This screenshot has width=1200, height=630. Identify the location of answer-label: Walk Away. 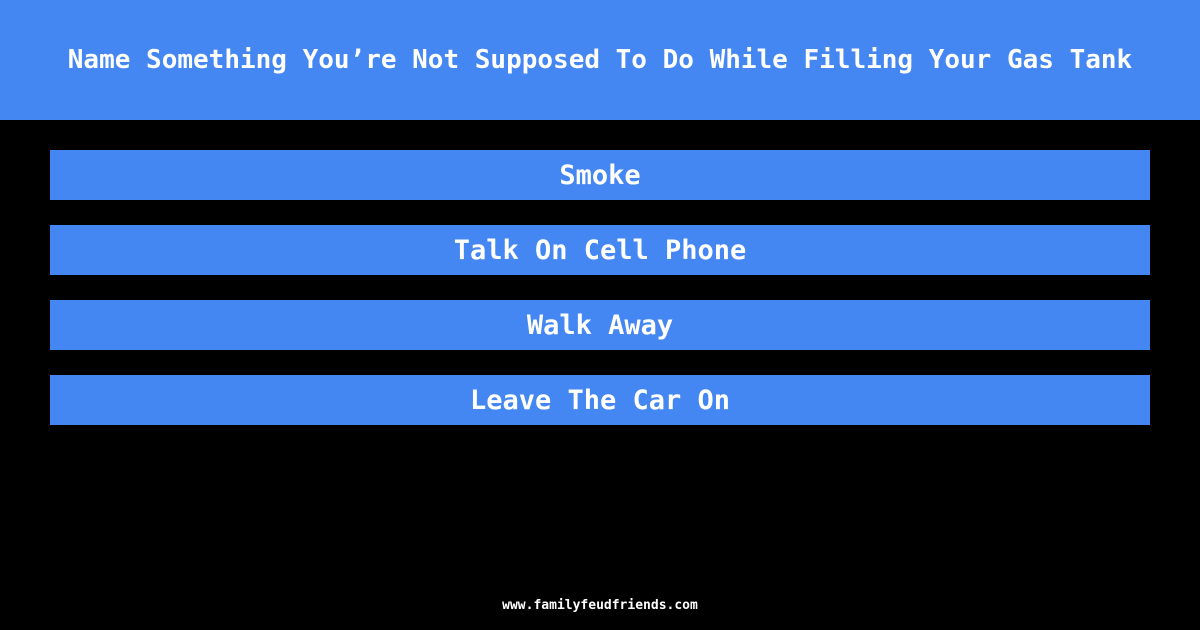
(600, 325).